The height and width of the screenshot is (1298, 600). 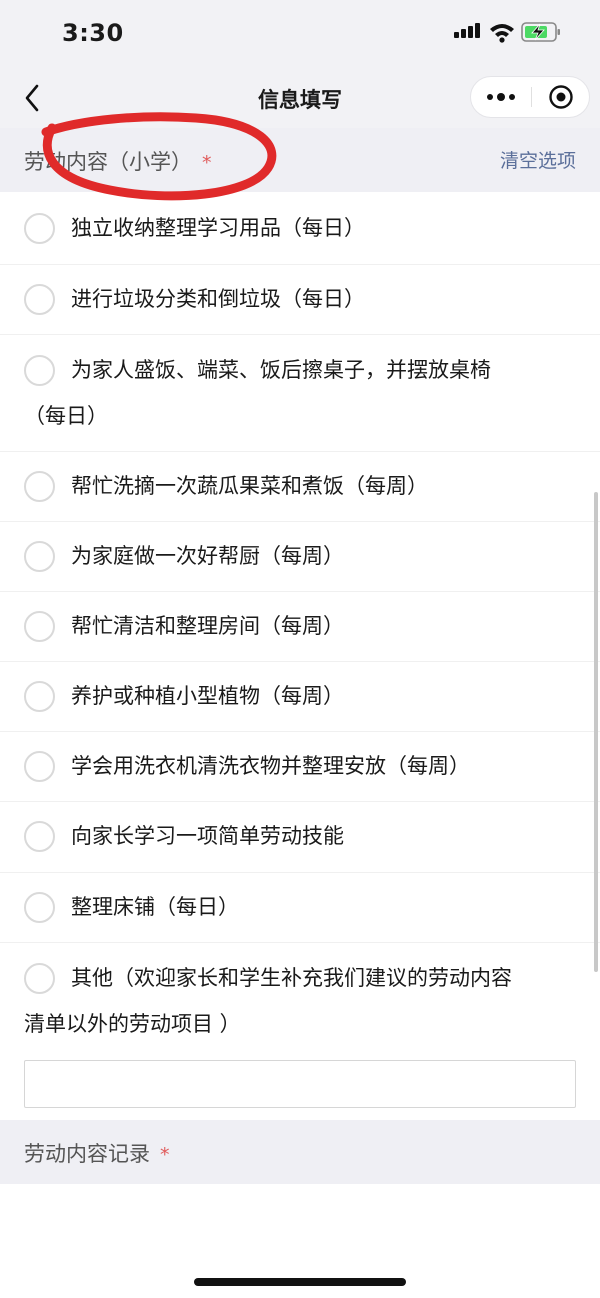 I want to click on nav-bar: 信息填写, so click(x=300, y=98).